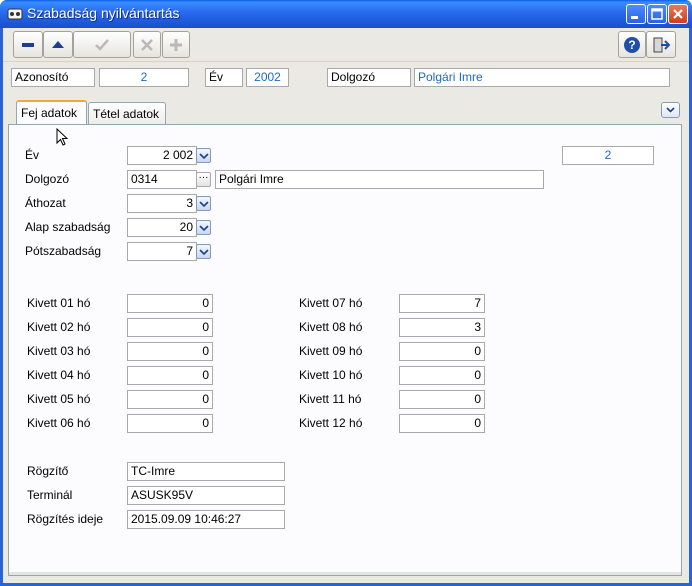 This screenshot has width=692, height=586. What do you see at coordinates (442, 399) in the screenshot?
I see `kivett-11-input: 0` at bounding box center [442, 399].